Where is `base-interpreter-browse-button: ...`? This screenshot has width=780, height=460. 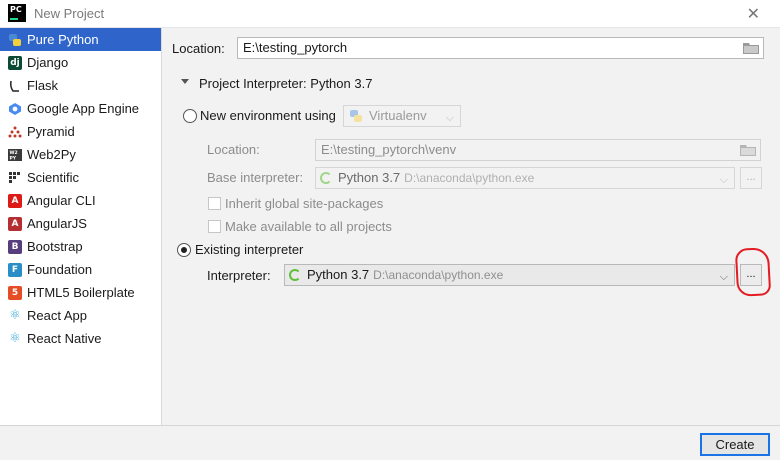
base-interpreter-browse-button: ... is located at coordinates (751, 178).